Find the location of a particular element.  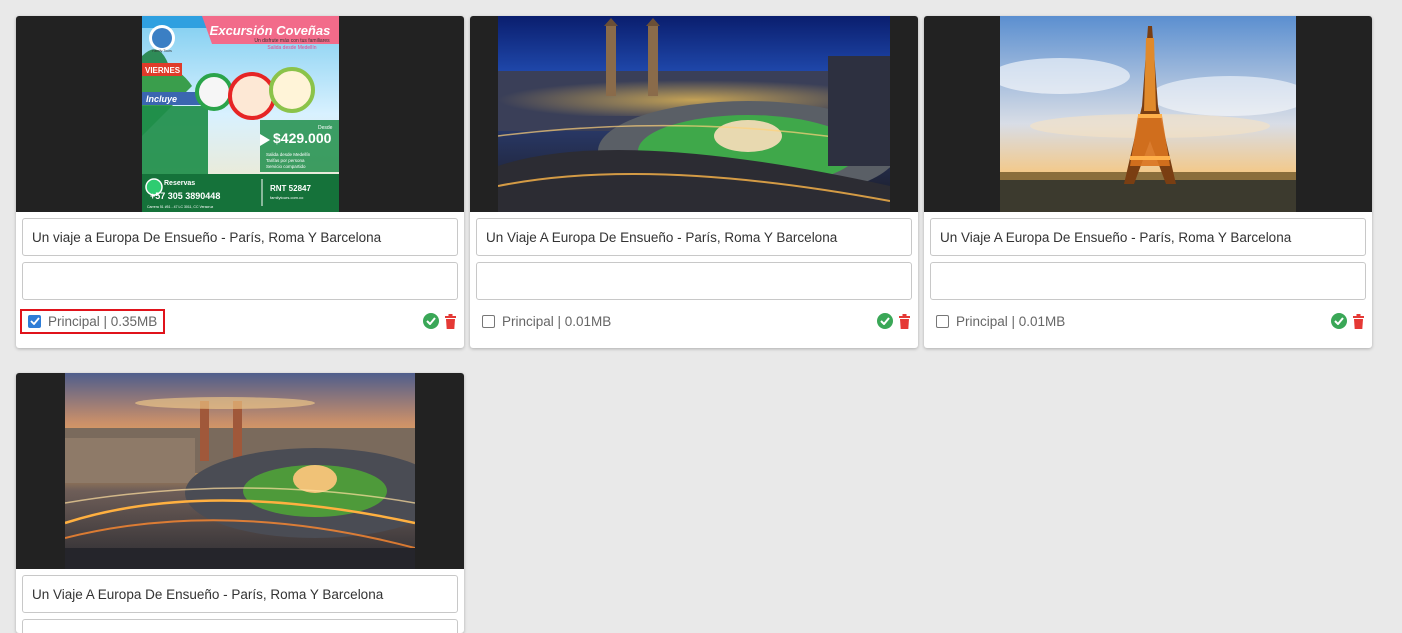

card-footer: Principal | 0.35MB is located at coordinates (240, 321).